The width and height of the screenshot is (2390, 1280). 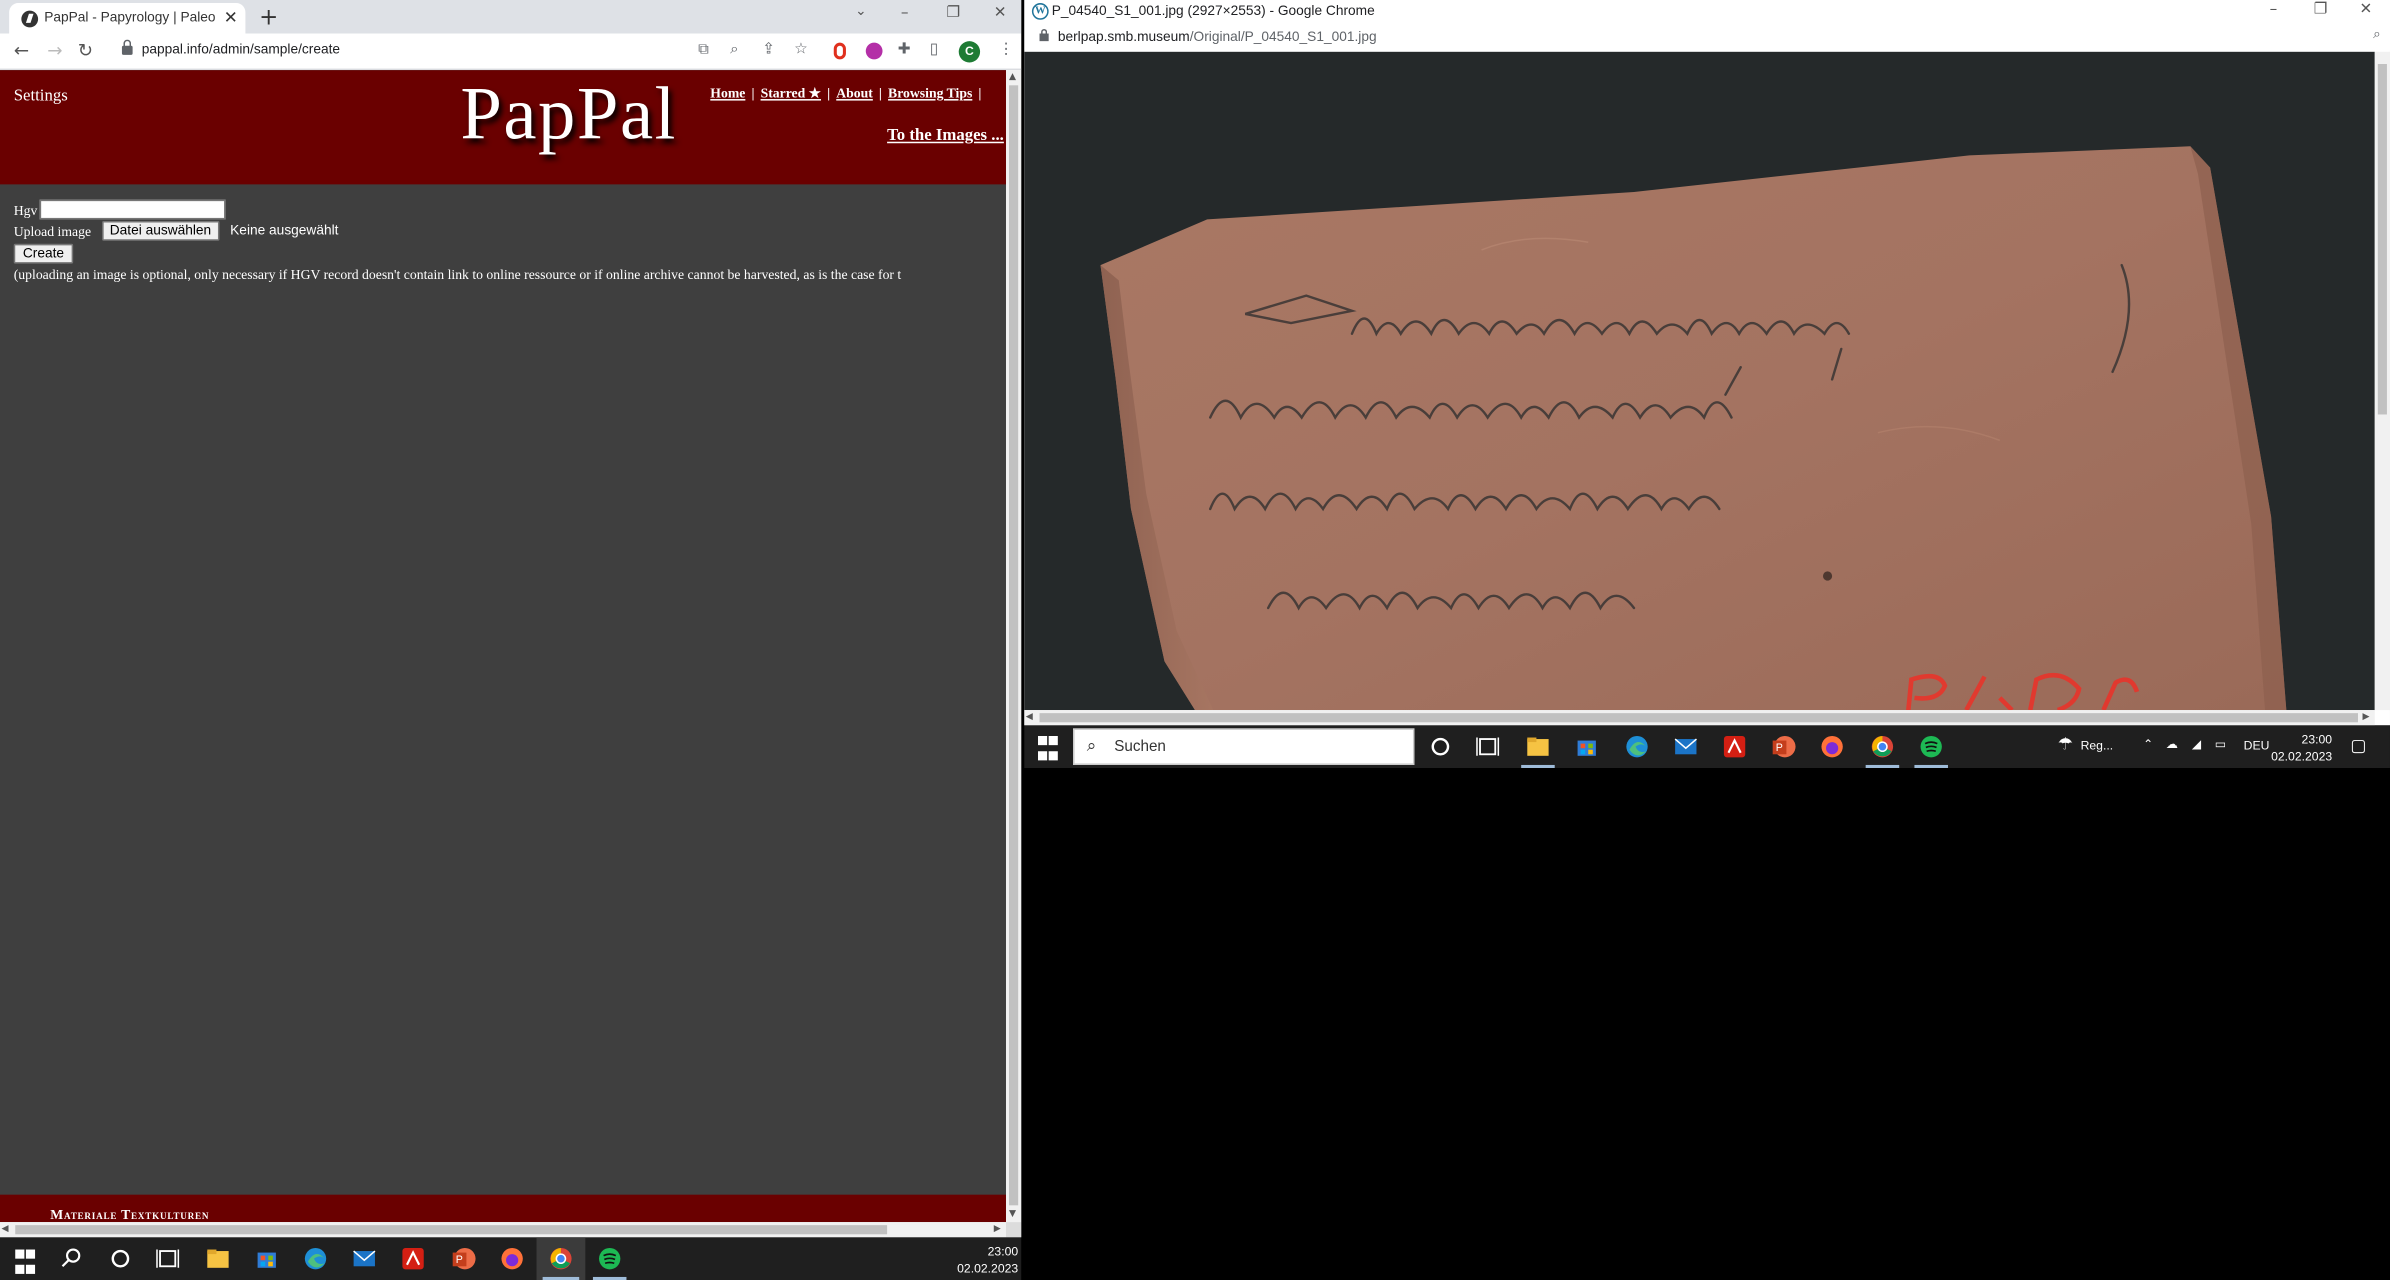 I want to click on bookmark-star-icon: ☆, so click(x=801, y=49).